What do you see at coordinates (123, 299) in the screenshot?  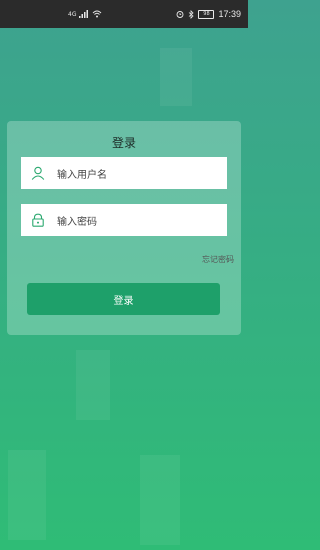 I see `login-button: 登录` at bounding box center [123, 299].